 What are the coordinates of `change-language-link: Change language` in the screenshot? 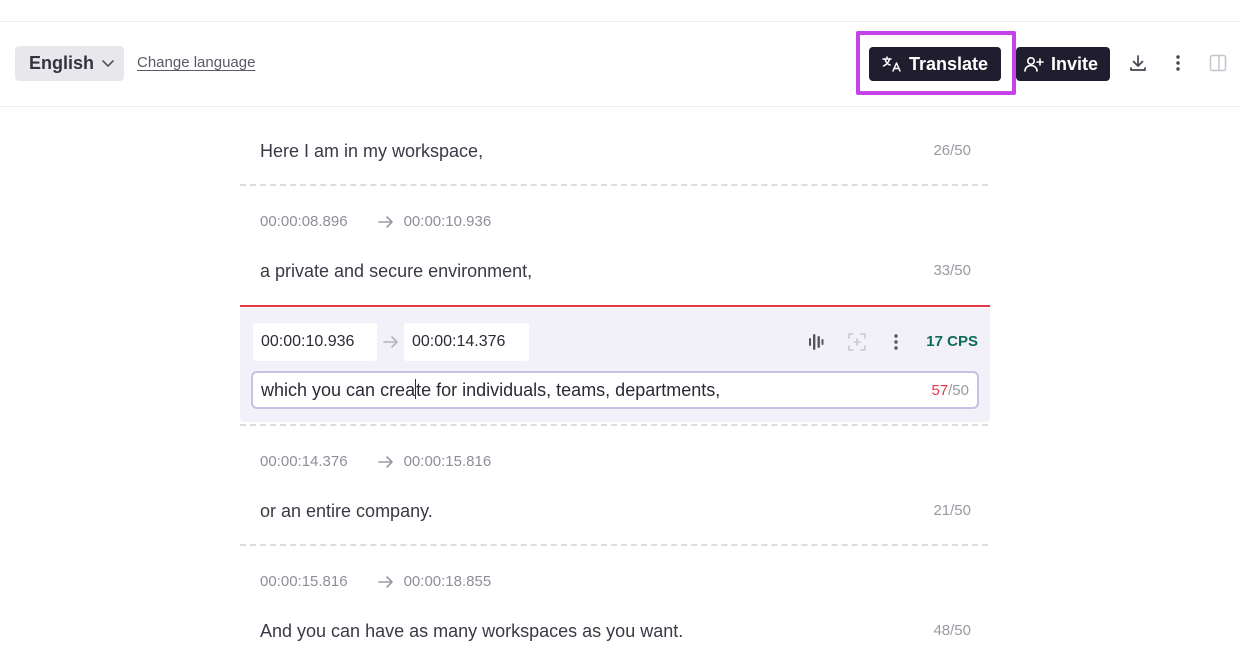 It's located at (196, 62).